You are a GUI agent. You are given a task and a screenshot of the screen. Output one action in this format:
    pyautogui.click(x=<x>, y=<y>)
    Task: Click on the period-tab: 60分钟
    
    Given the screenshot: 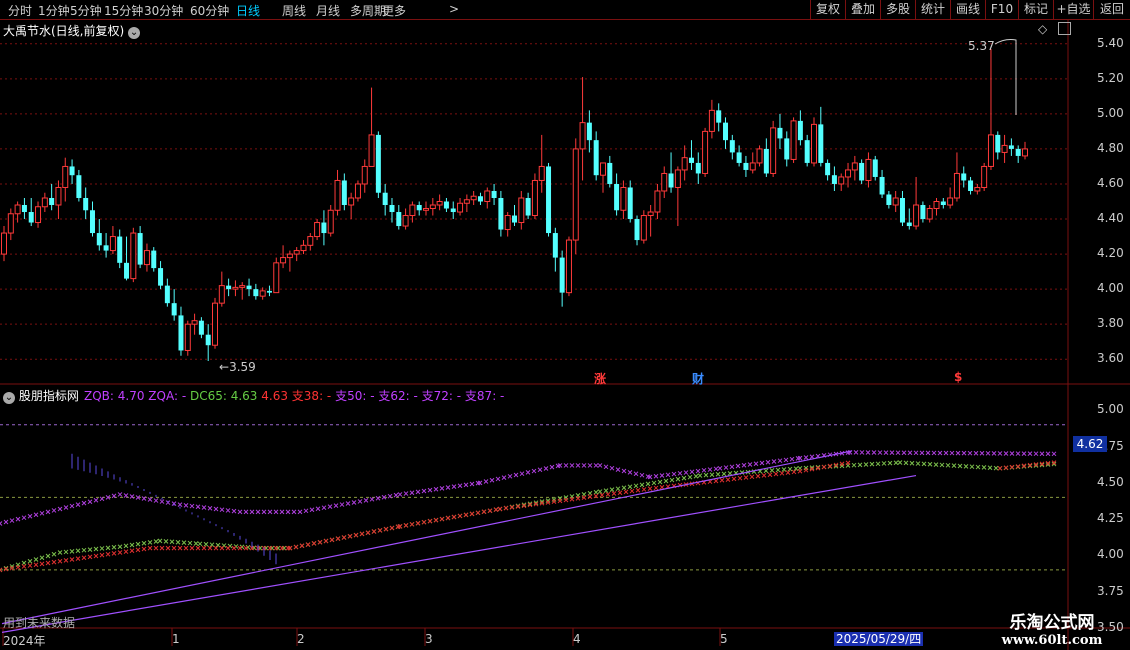 What is the action you would take?
    pyautogui.click(x=209, y=10)
    